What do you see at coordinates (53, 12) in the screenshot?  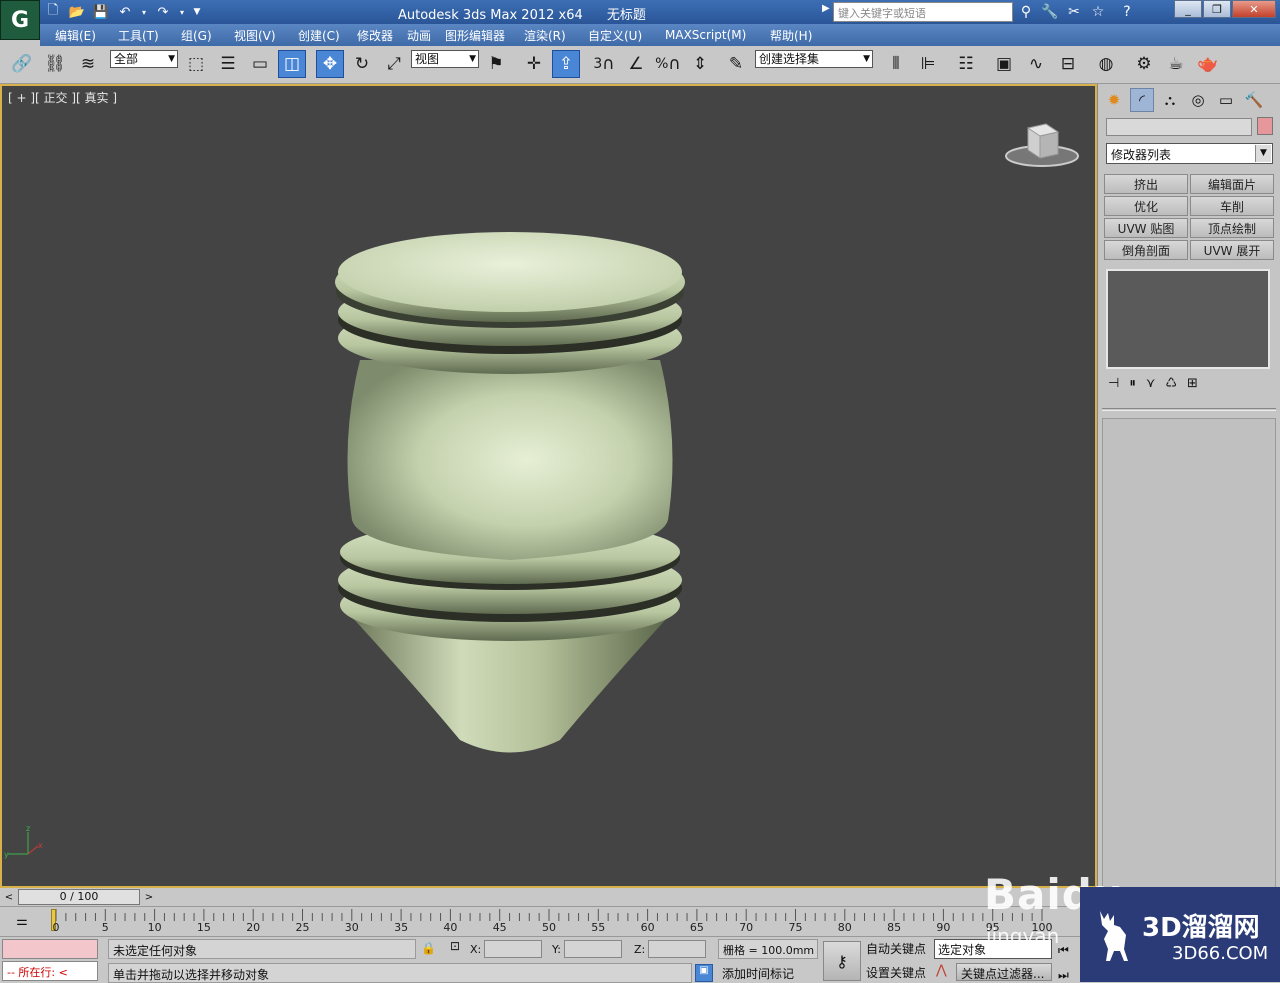 I see `new-file-icon: 🗋` at bounding box center [53, 12].